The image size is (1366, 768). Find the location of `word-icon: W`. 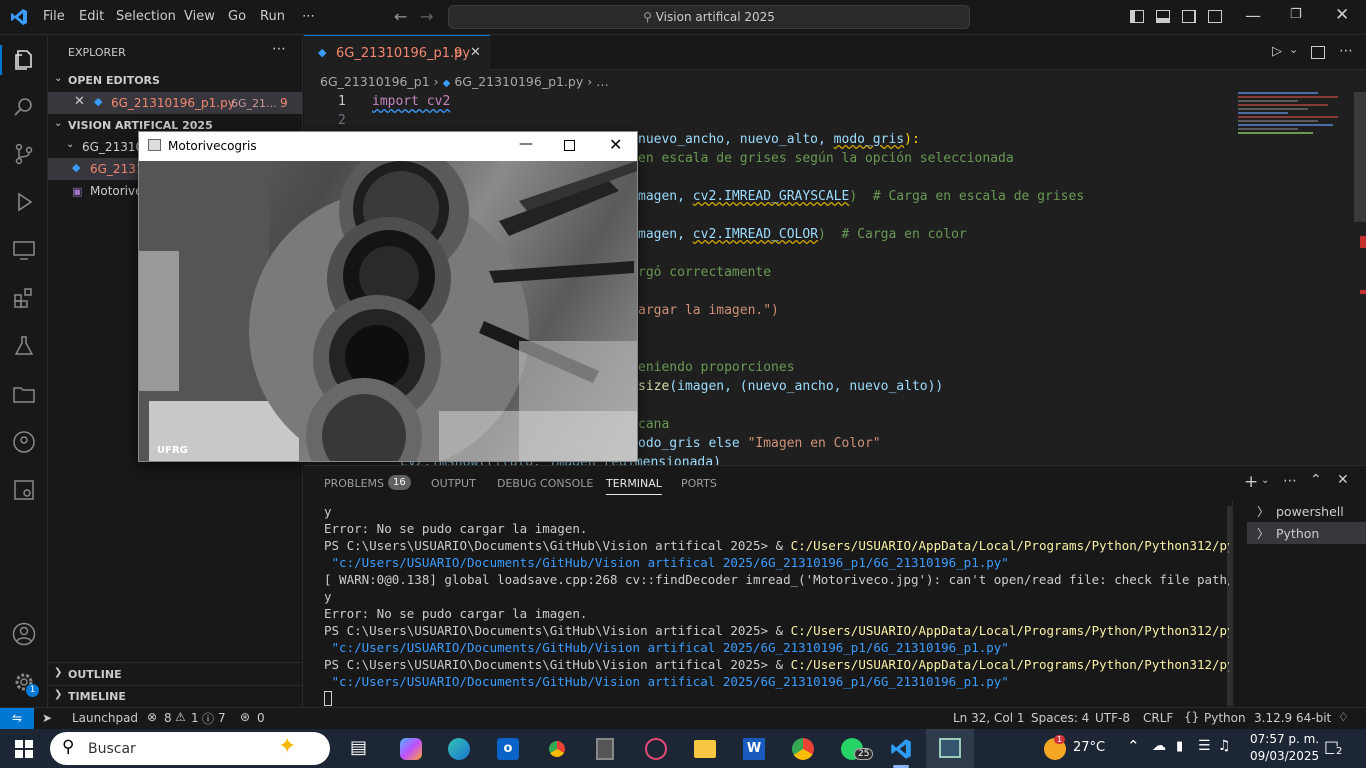

word-icon: W is located at coordinates (754, 749).